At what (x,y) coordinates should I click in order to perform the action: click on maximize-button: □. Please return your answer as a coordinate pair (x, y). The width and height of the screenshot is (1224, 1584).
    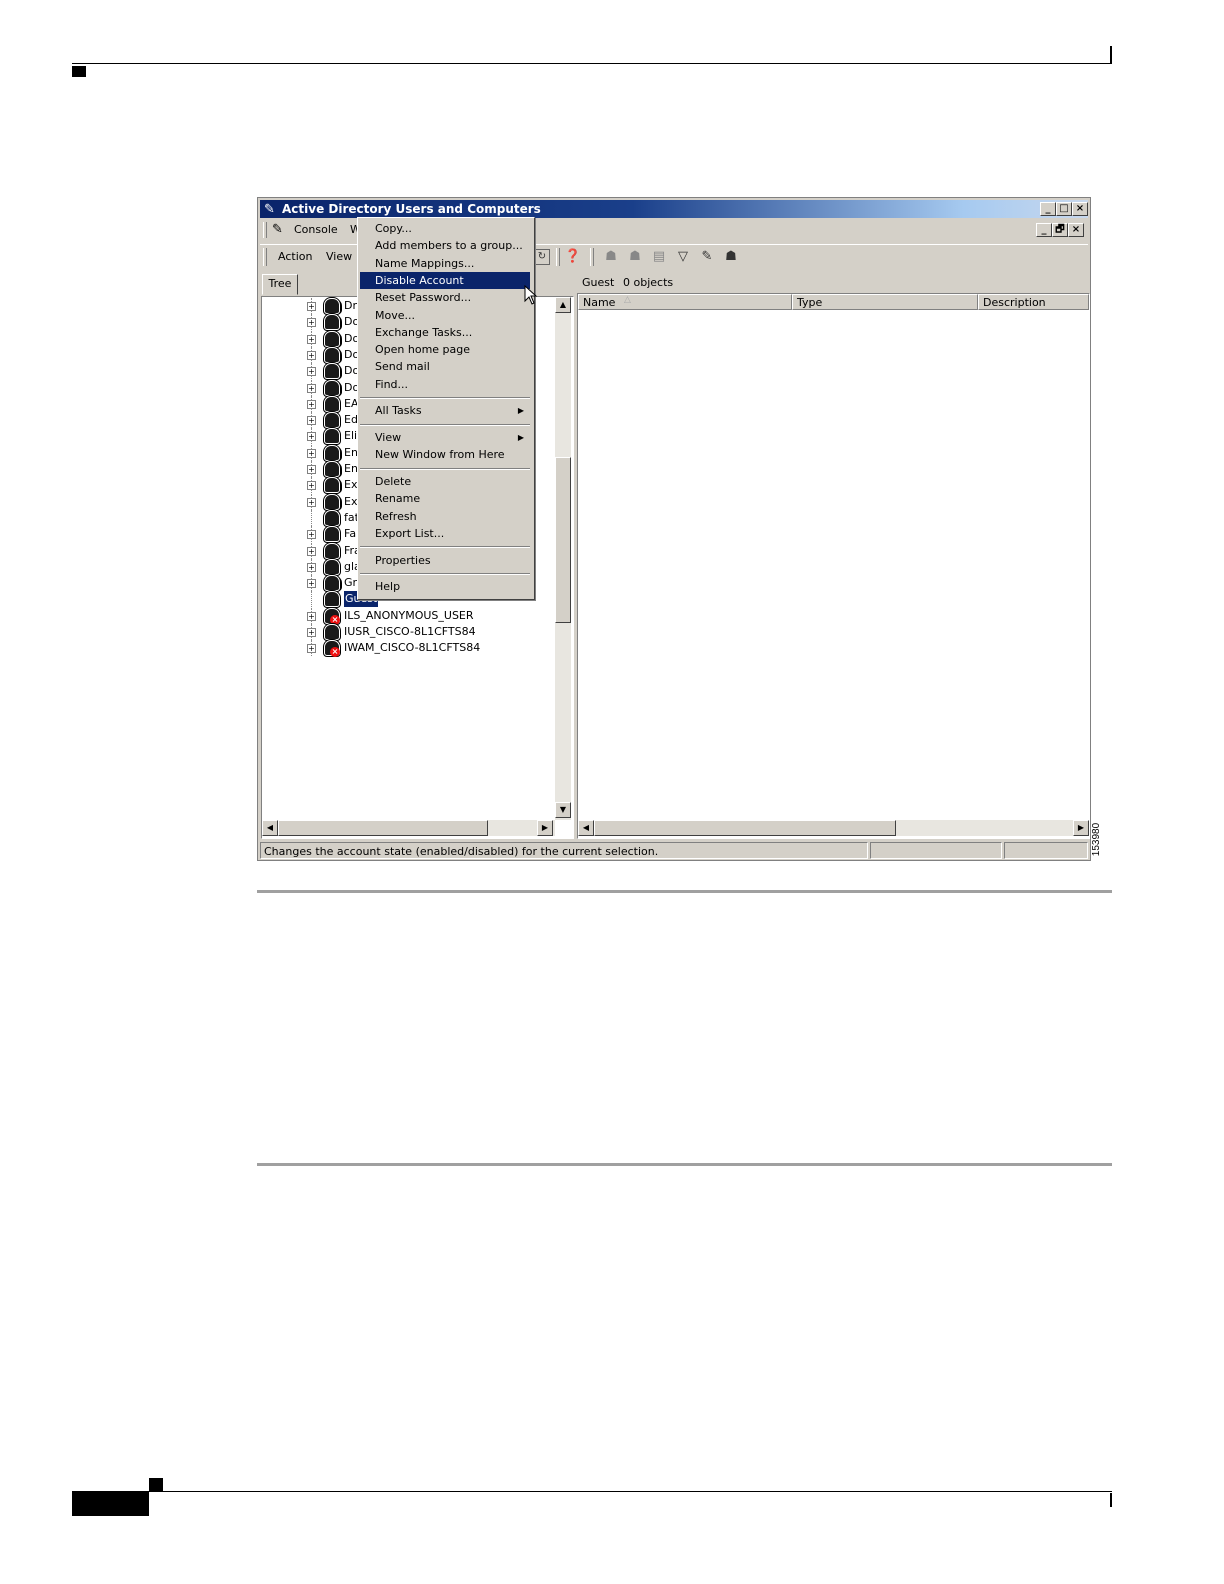
    Looking at the image, I should click on (1064, 209).